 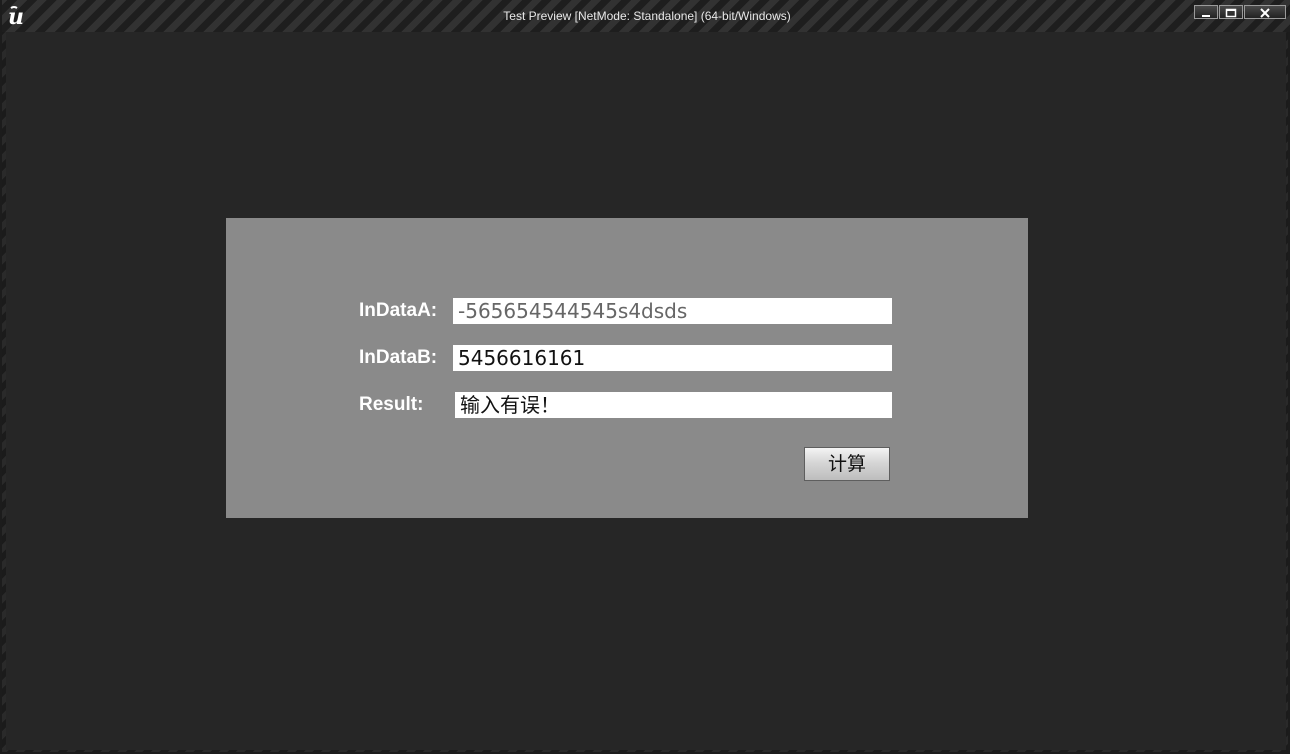 What do you see at coordinates (391, 404) in the screenshot?
I see `result-label: Result:` at bounding box center [391, 404].